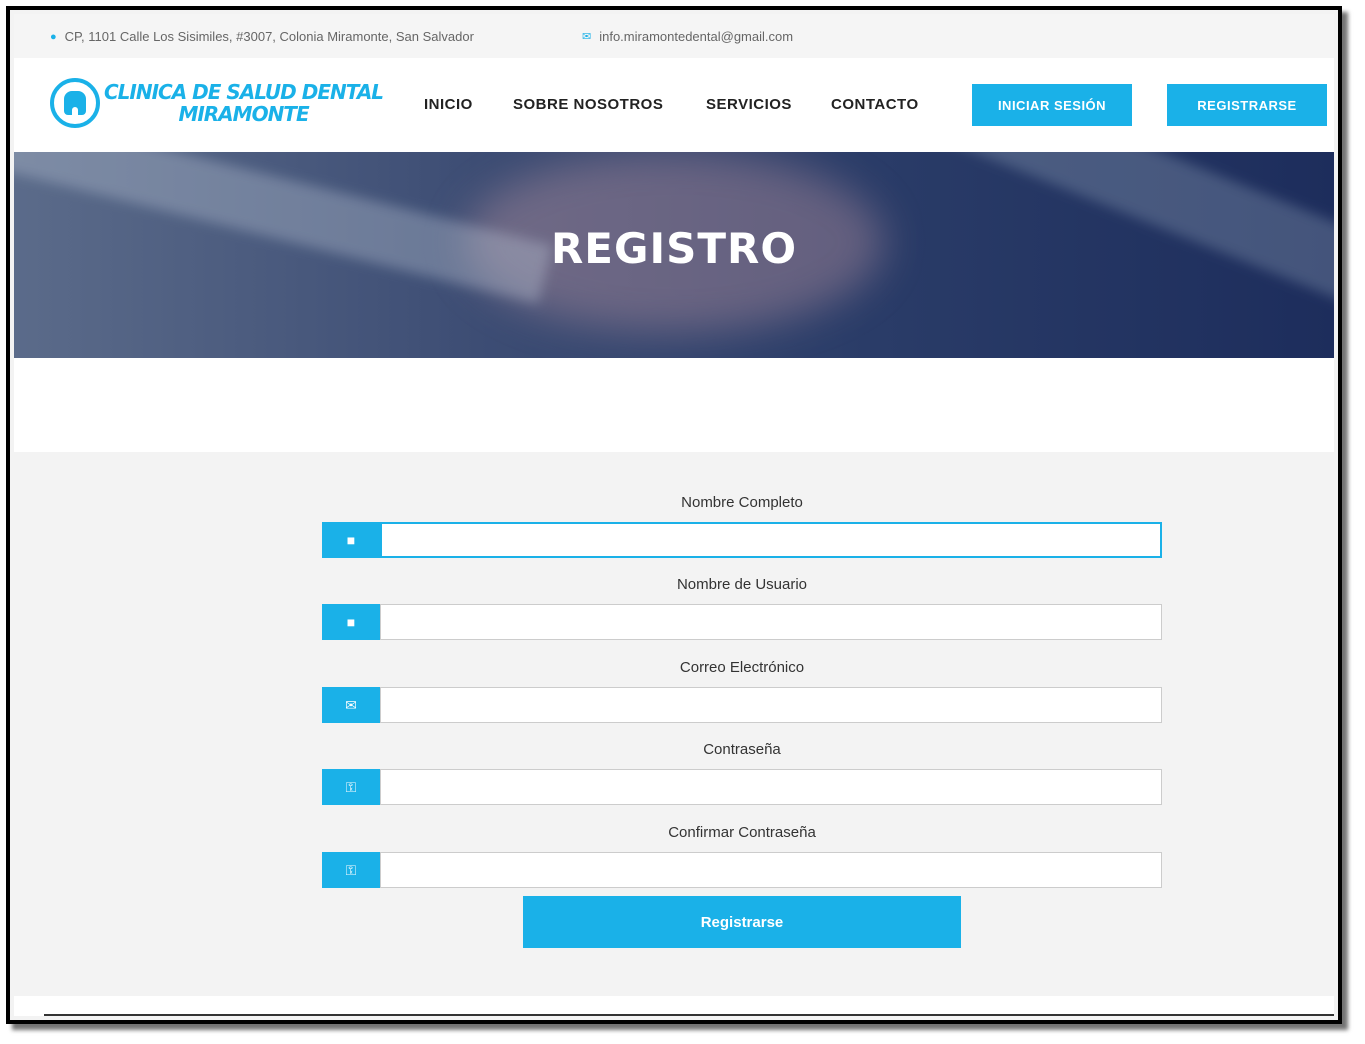 Image resolution: width=1365 pixels, height=1044 pixels. I want to click on field-correo: ✉, so click(742, 705).